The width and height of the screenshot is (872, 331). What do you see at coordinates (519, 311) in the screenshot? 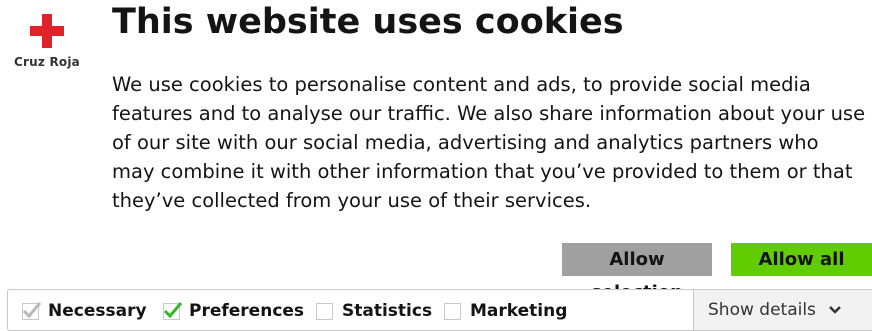
I see `option-label-marketing: Marketing` at bounding box center [519, 311].